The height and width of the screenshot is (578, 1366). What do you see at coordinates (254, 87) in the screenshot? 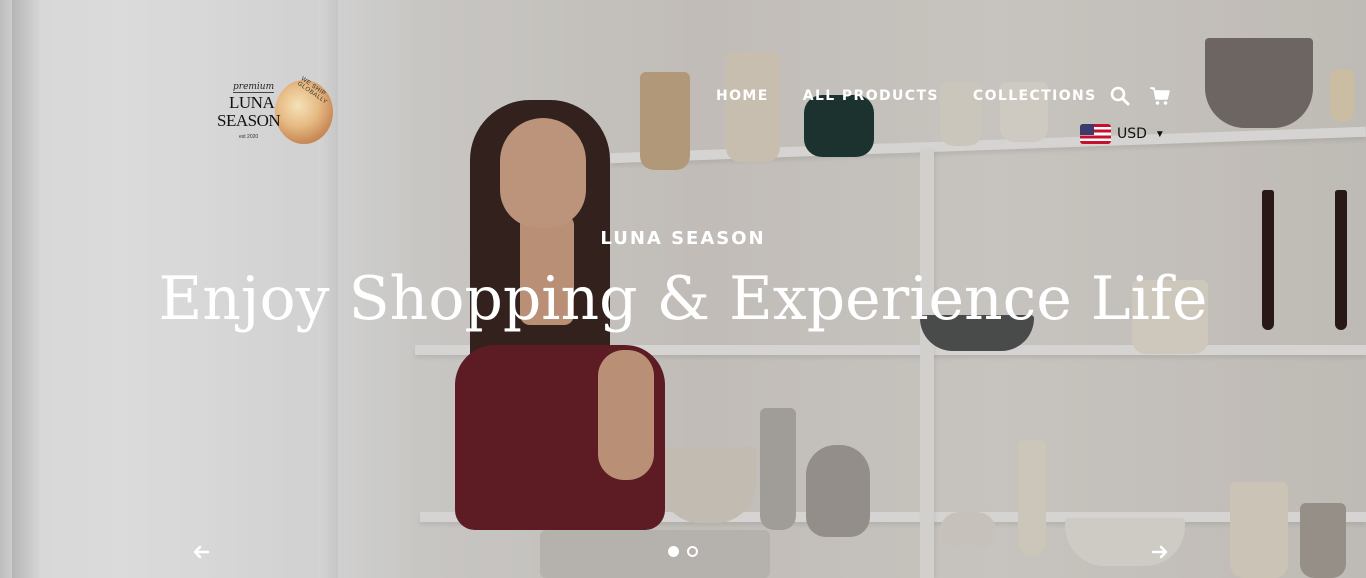
I see `logo-premium-text: premium` at bounding box center [254, 87].